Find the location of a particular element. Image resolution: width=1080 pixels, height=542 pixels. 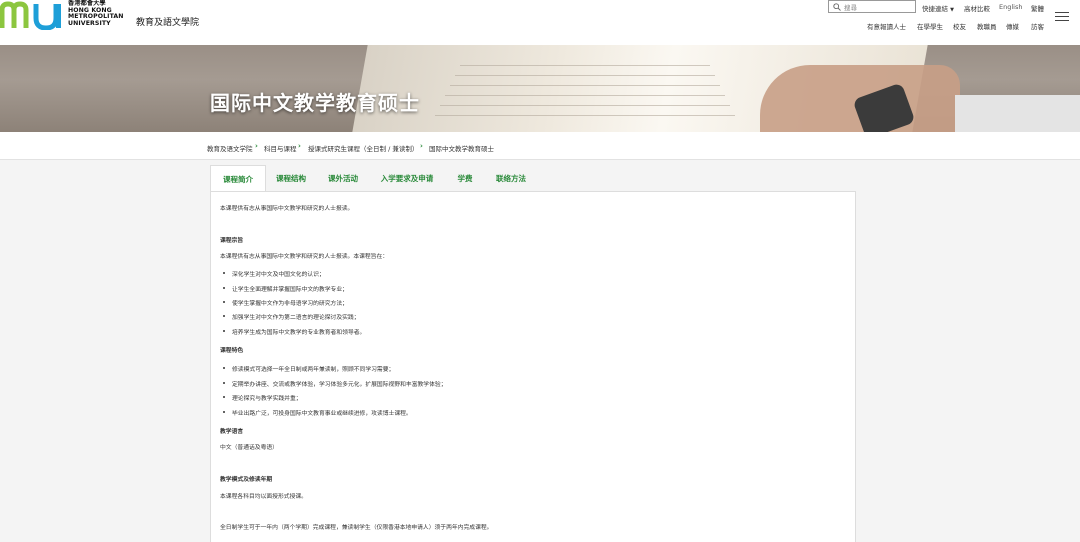

breadcrumb-current: 国际中文教学教育硕士 is located at coordinates (461, 149).